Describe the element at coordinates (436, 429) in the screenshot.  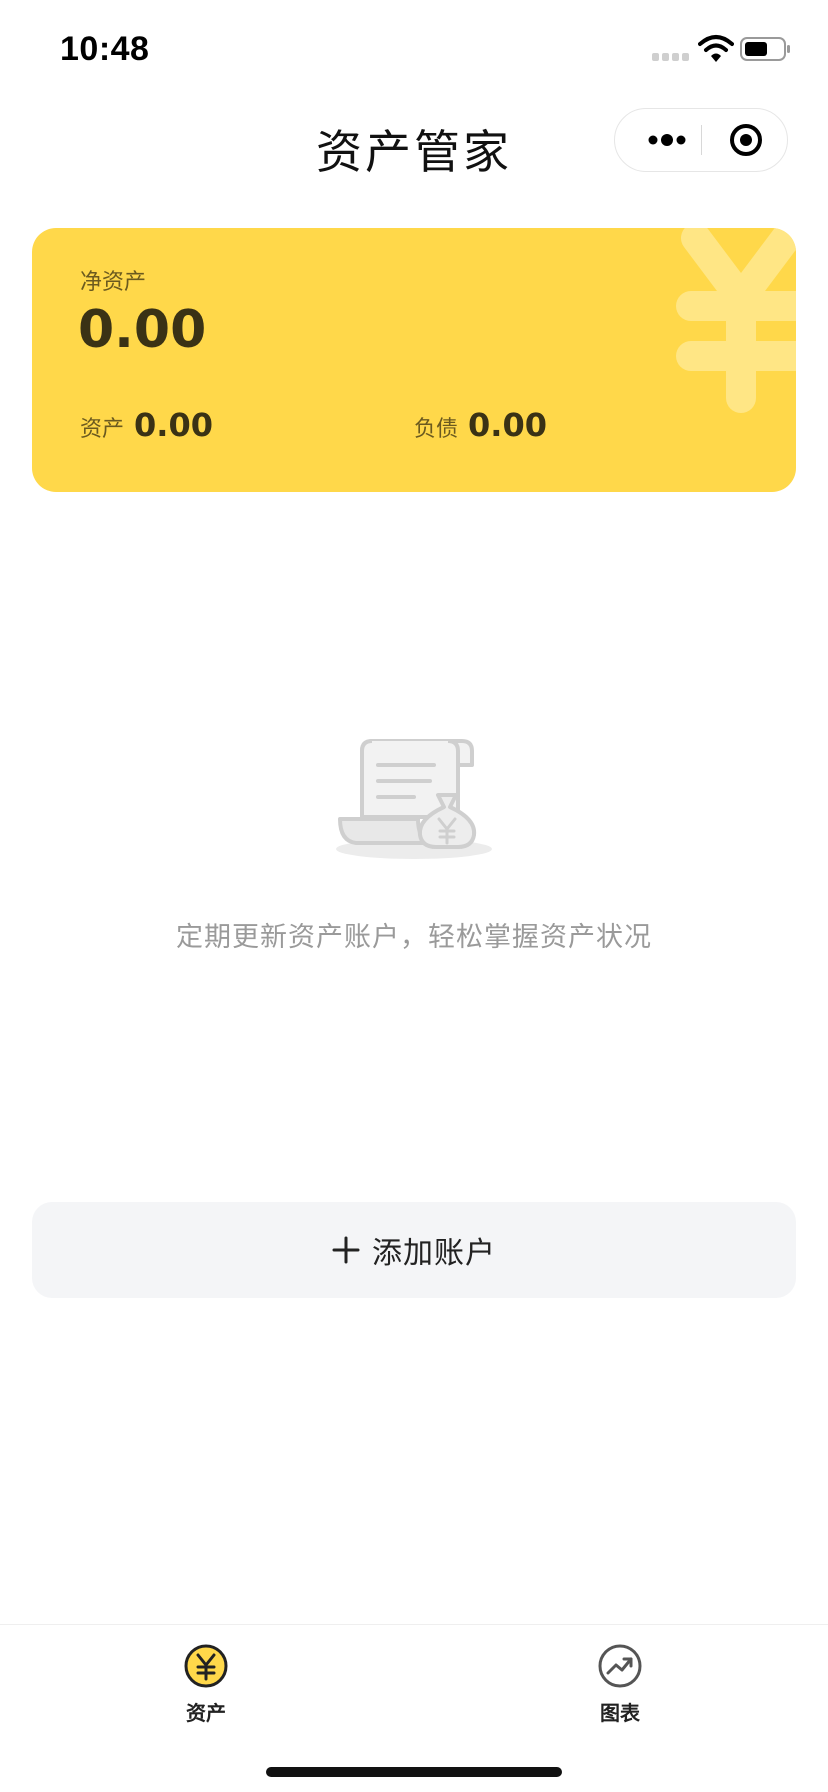
I see `liabilities-label: 负债` at that location.